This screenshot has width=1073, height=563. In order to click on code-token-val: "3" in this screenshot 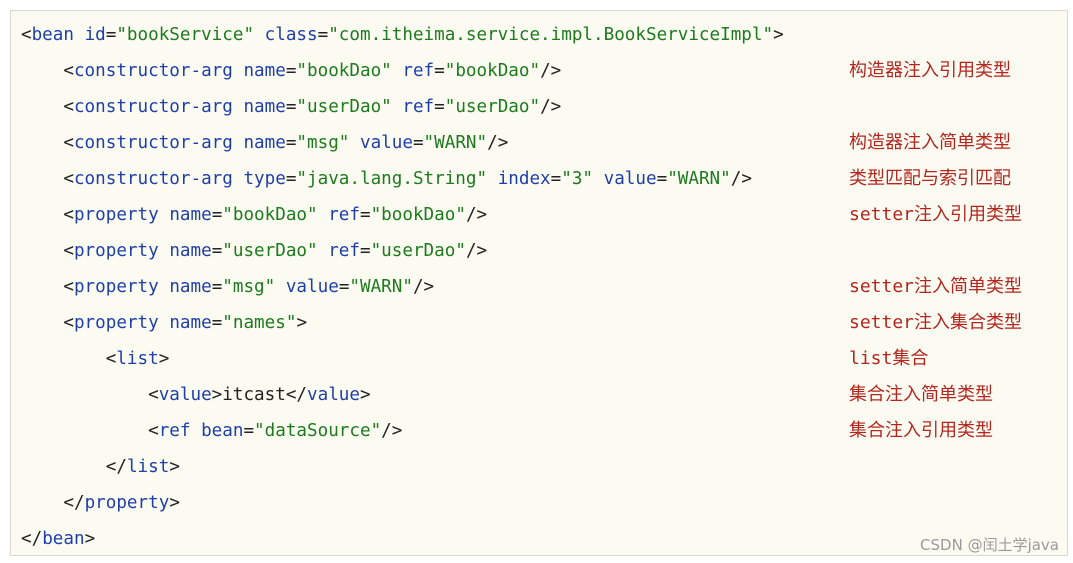, I will do `click(577, 179)`.